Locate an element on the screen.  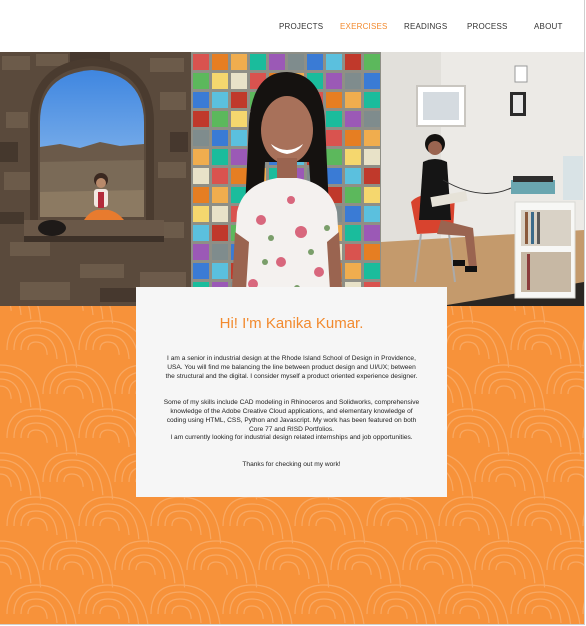
portrait-photo is located at coordinates (286, 179).